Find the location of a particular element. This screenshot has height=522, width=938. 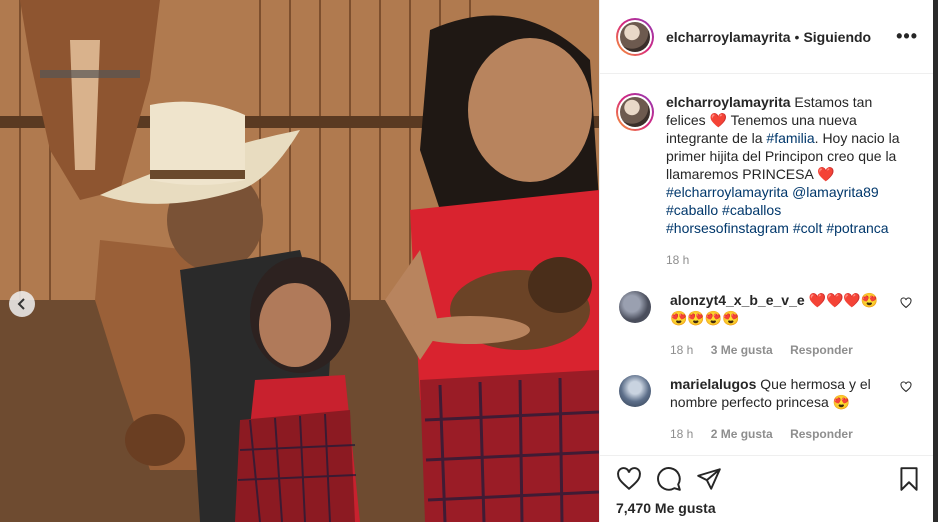

hashtag-link: #familia is located at coordinates (790, 138).